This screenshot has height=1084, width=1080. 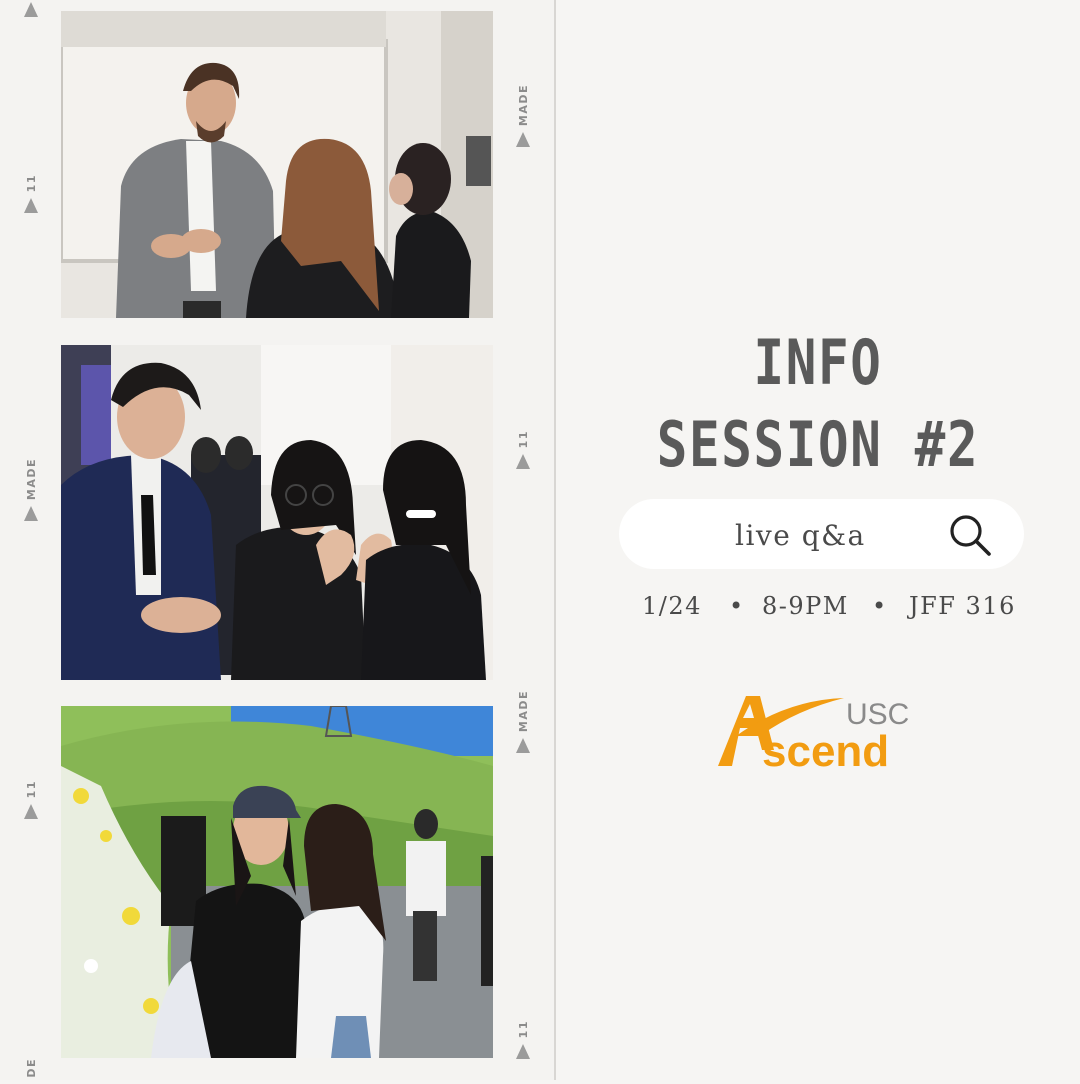 I want to click on event-title-line1: INFO, so click(x=818, y=362).